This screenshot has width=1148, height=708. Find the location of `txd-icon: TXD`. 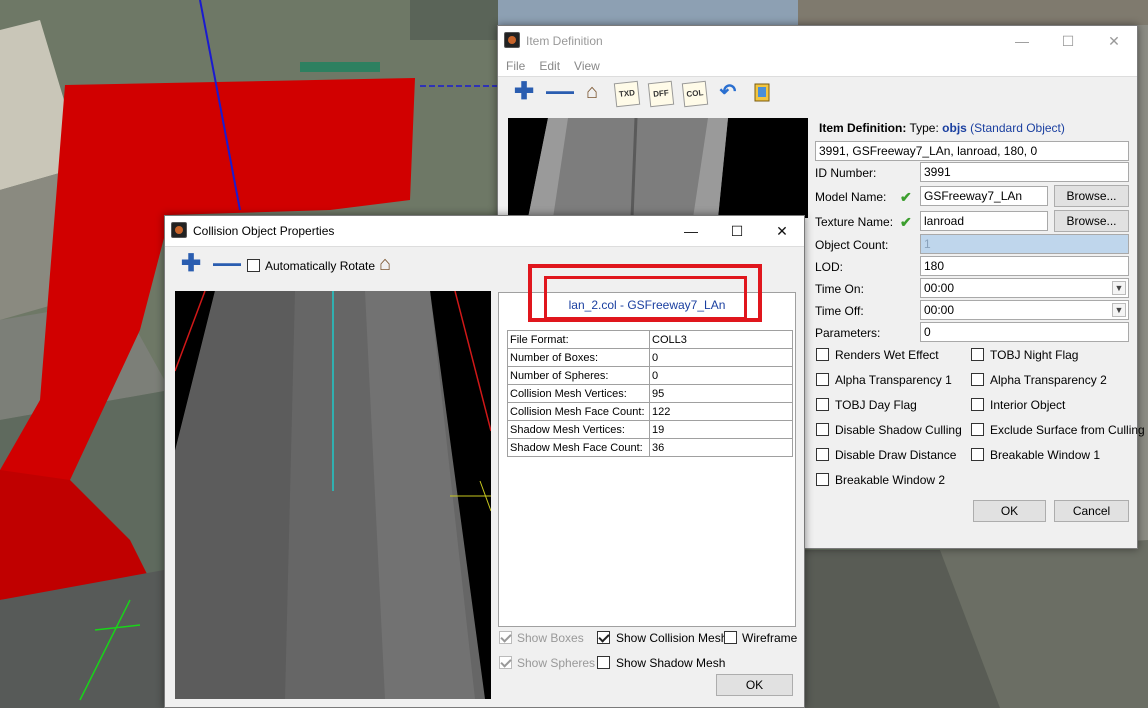

txd-icon: TXD is located at coordinates (627, 94).